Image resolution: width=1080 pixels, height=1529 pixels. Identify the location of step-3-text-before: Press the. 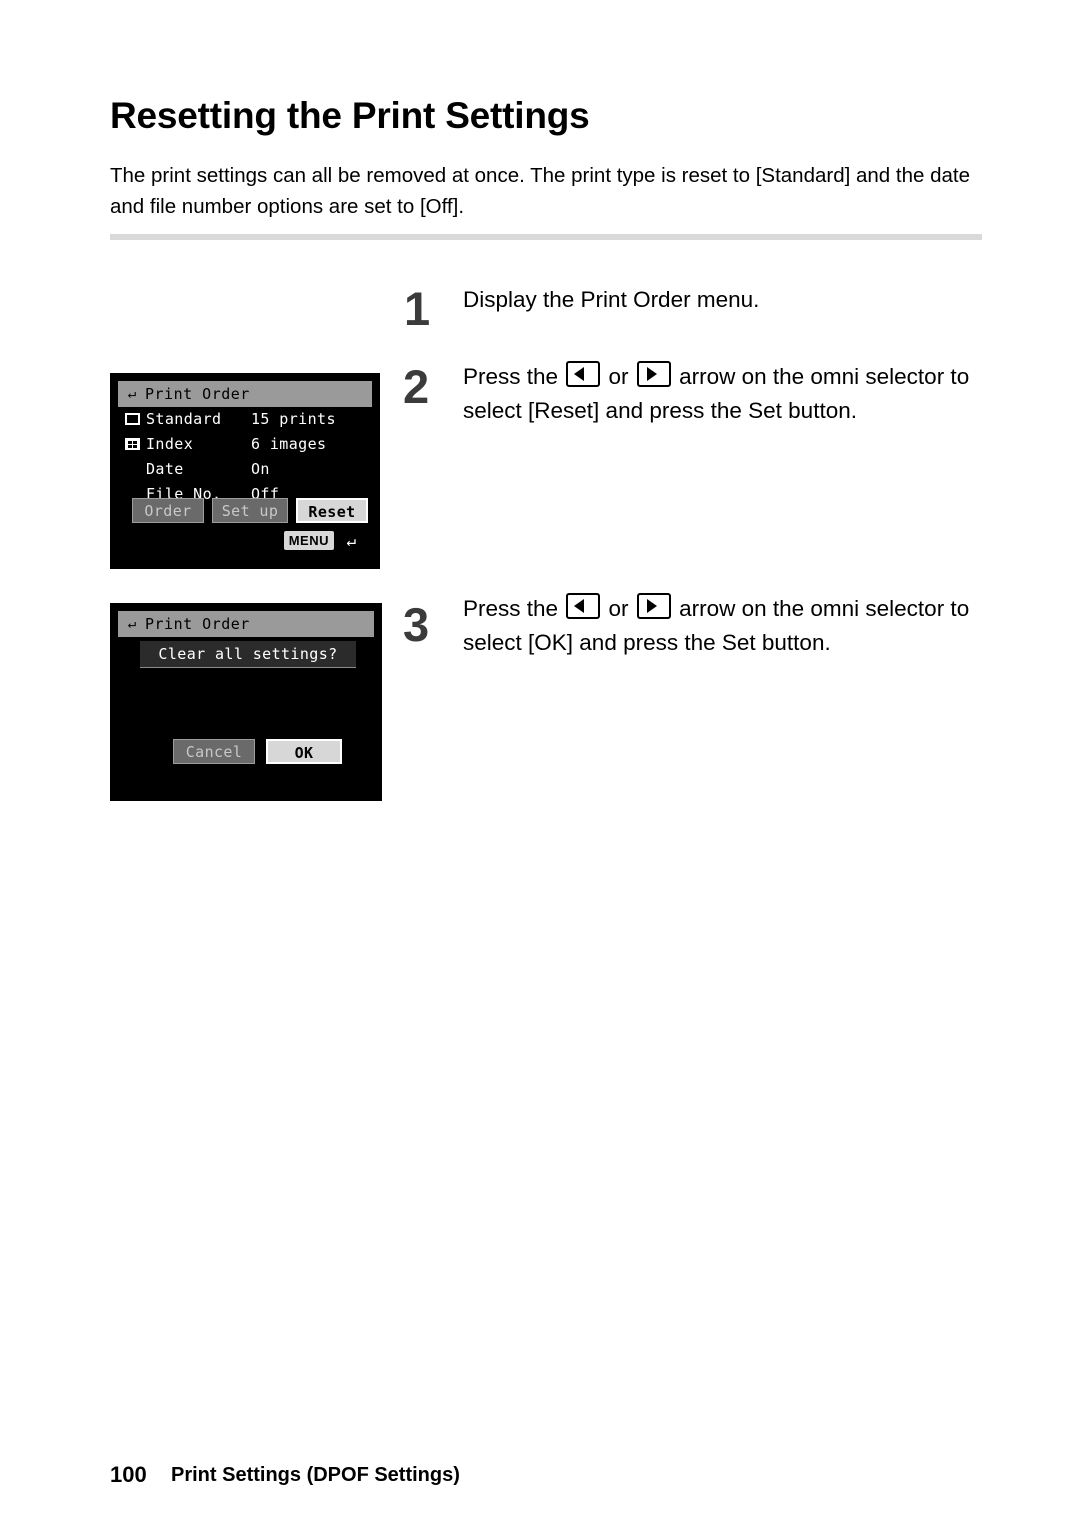
(514, 608).